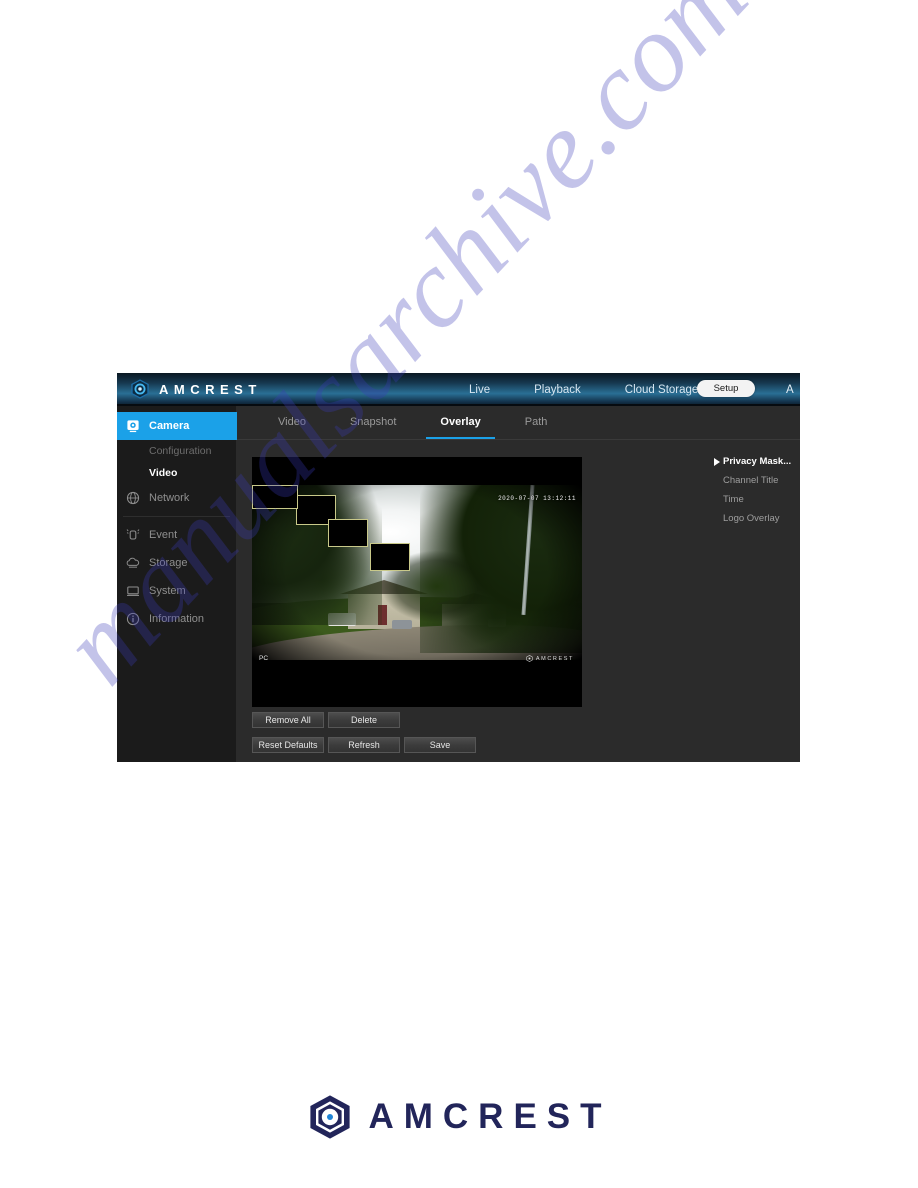  I want to click on tab-bar: Video Snapshot Overlay Path, so click(518, 423).